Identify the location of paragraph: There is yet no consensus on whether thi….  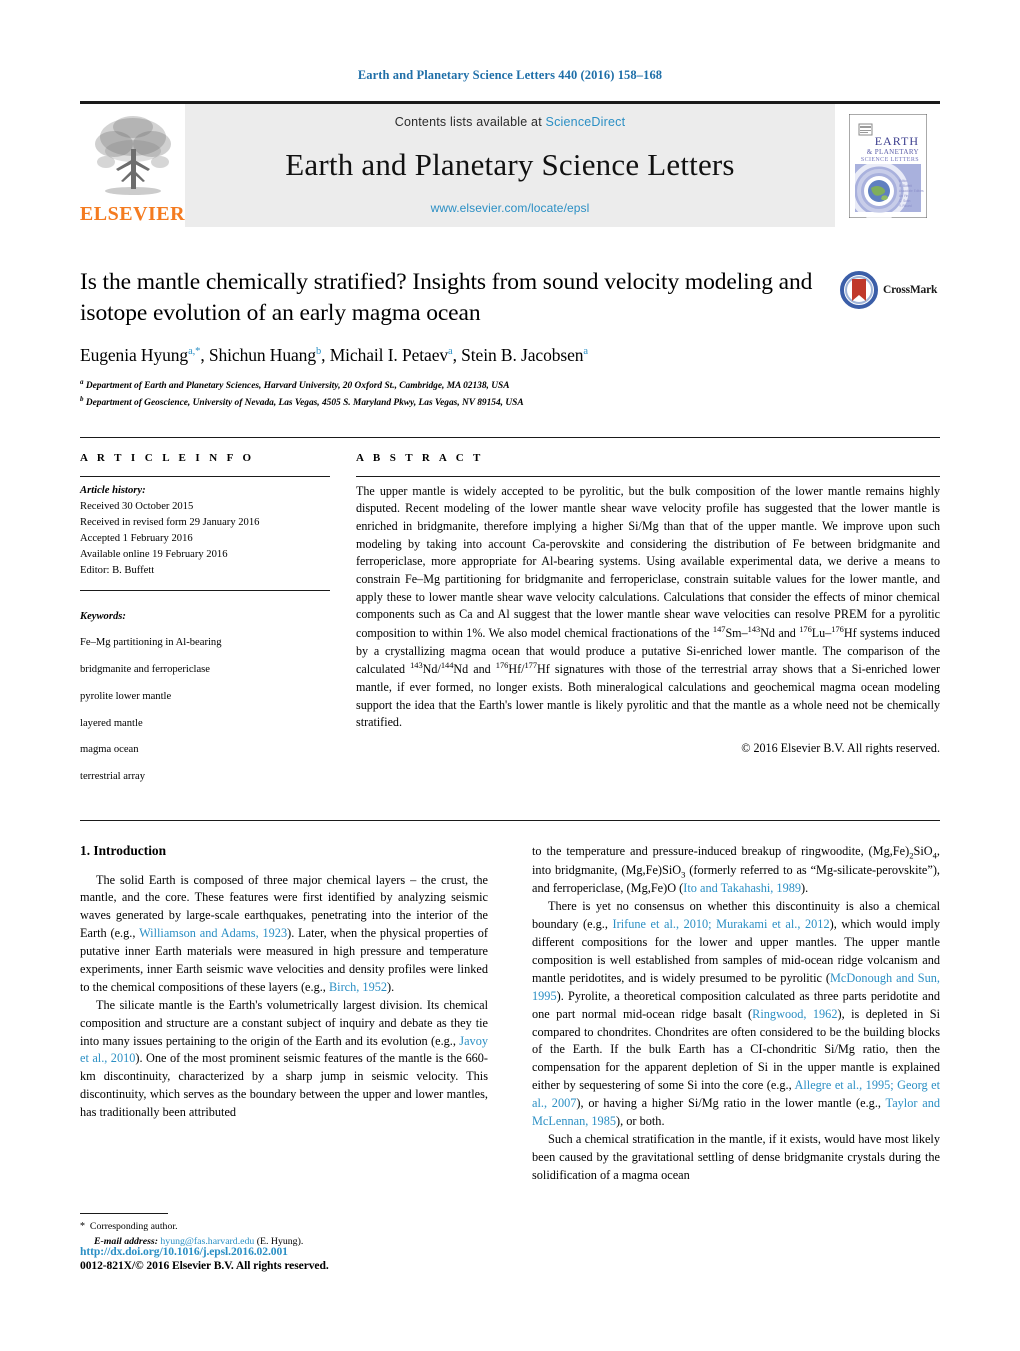
(736, 1014).